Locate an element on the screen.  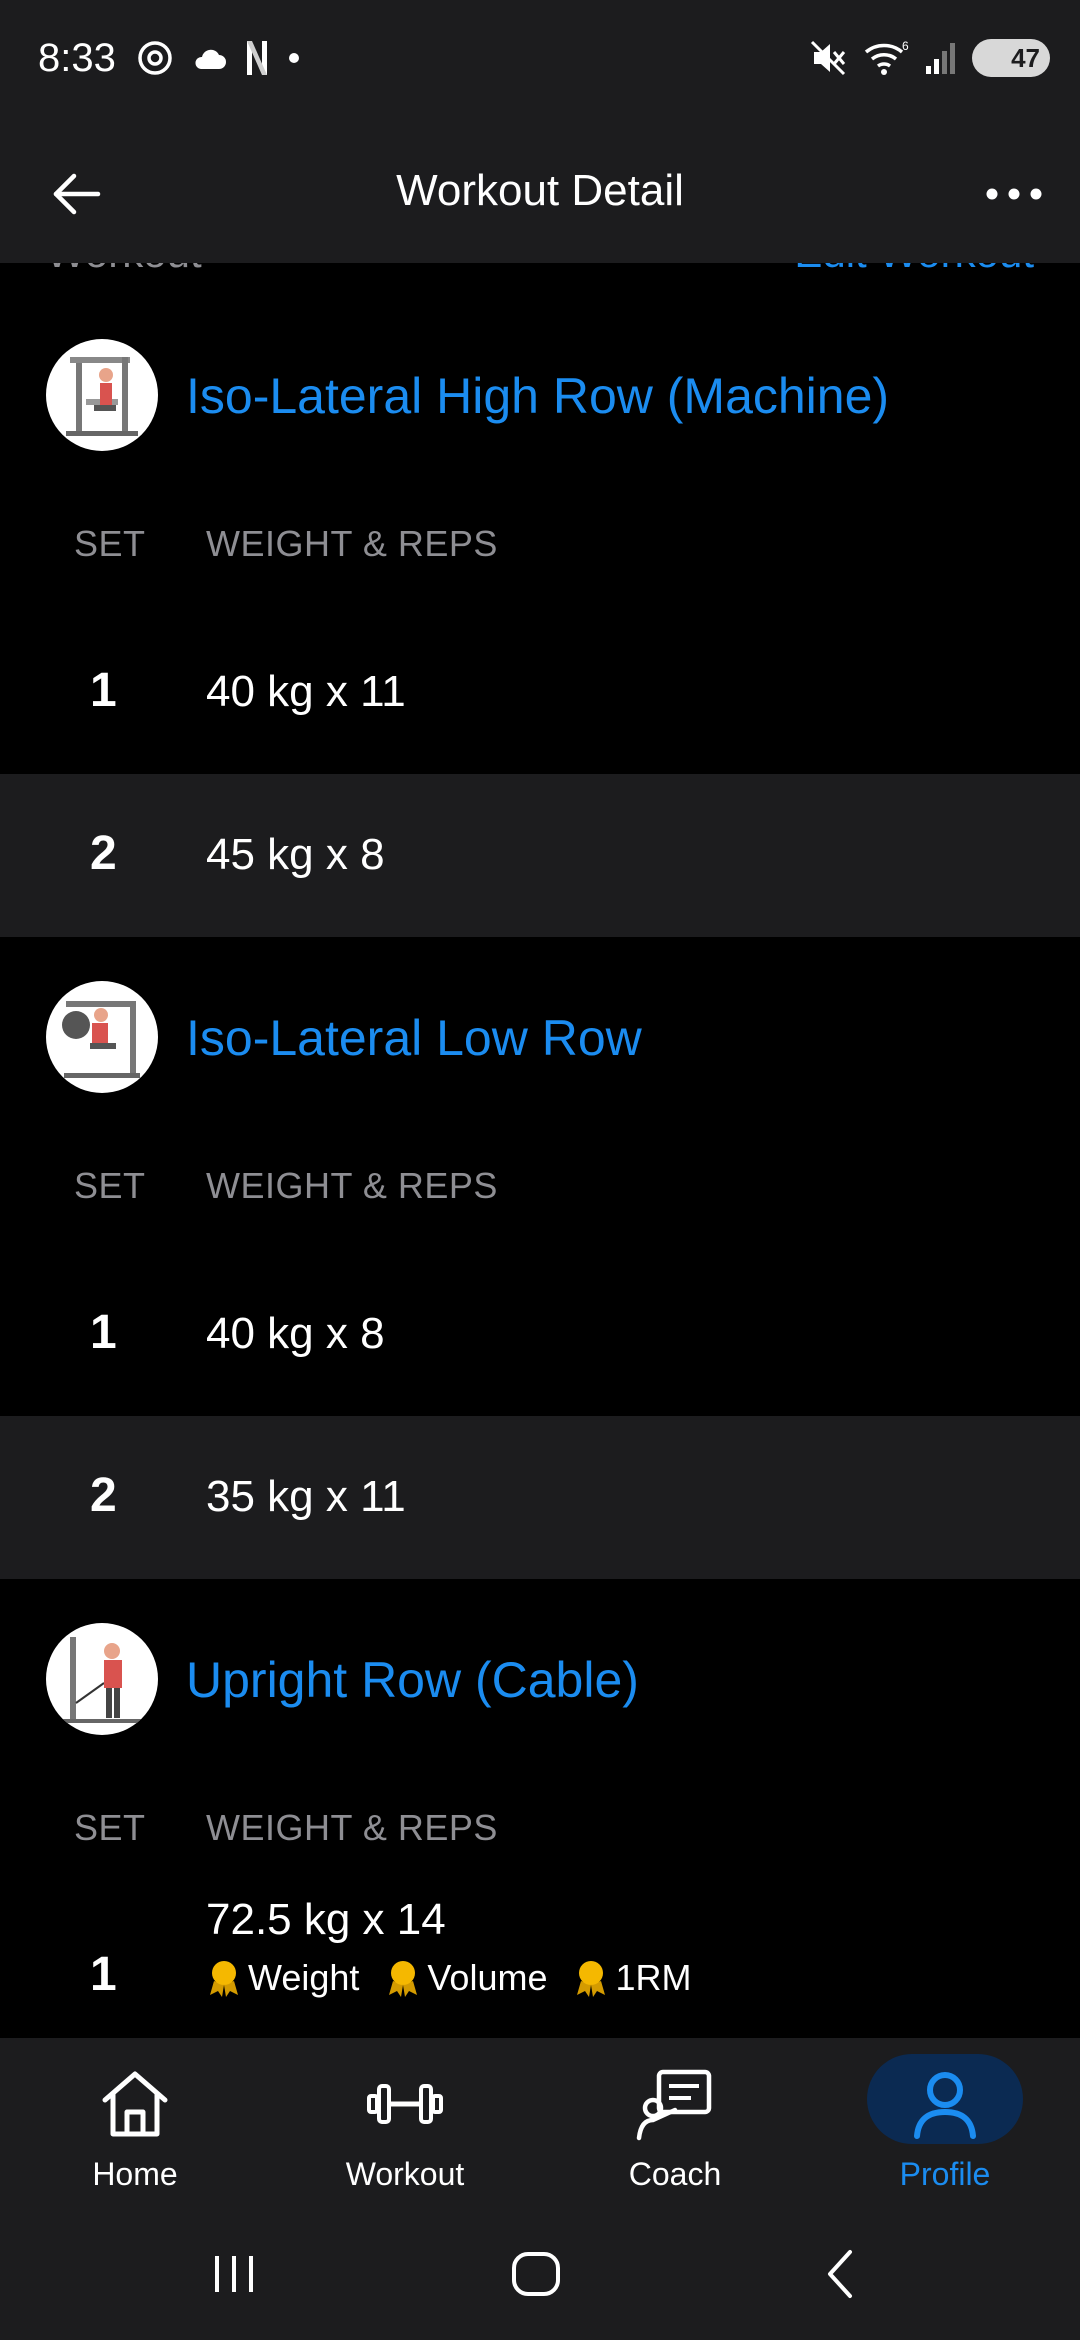
nav-item-workout: Workout is located at coordinates (405, 2123).